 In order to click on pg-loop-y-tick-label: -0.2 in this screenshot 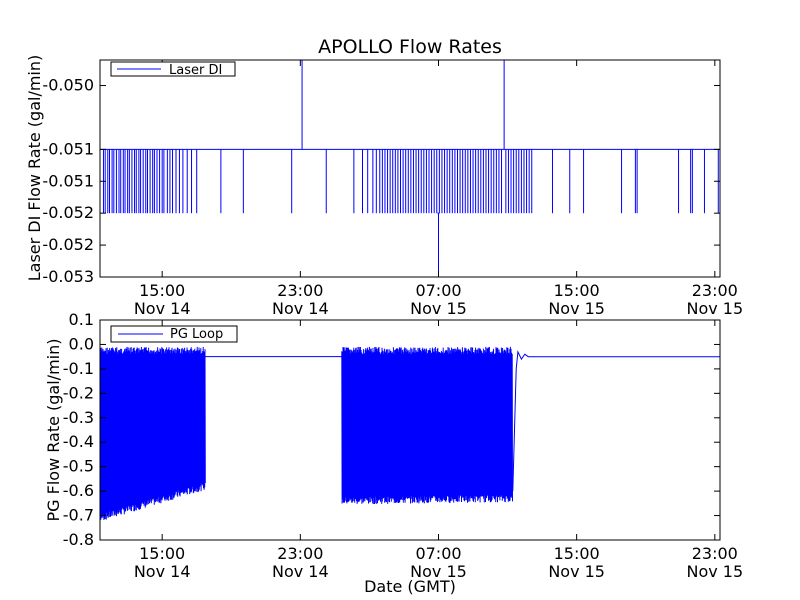, I will do `click(78, 392)`.